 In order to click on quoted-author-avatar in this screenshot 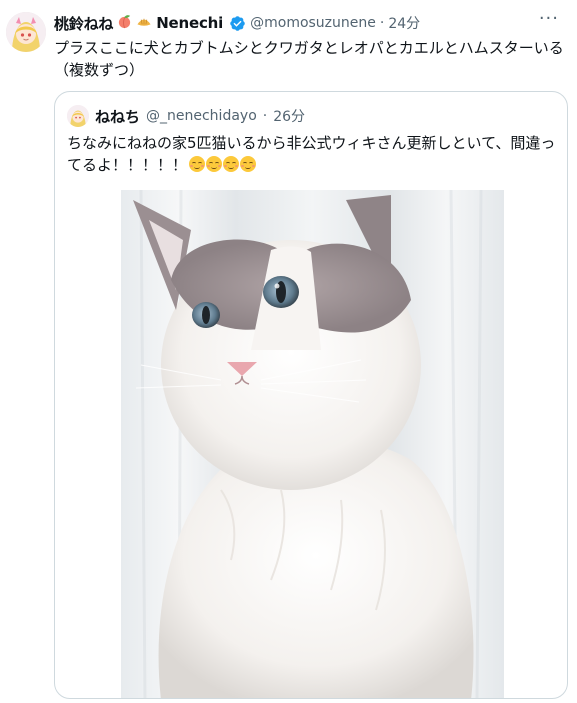, I will do `click(78, 116)`.